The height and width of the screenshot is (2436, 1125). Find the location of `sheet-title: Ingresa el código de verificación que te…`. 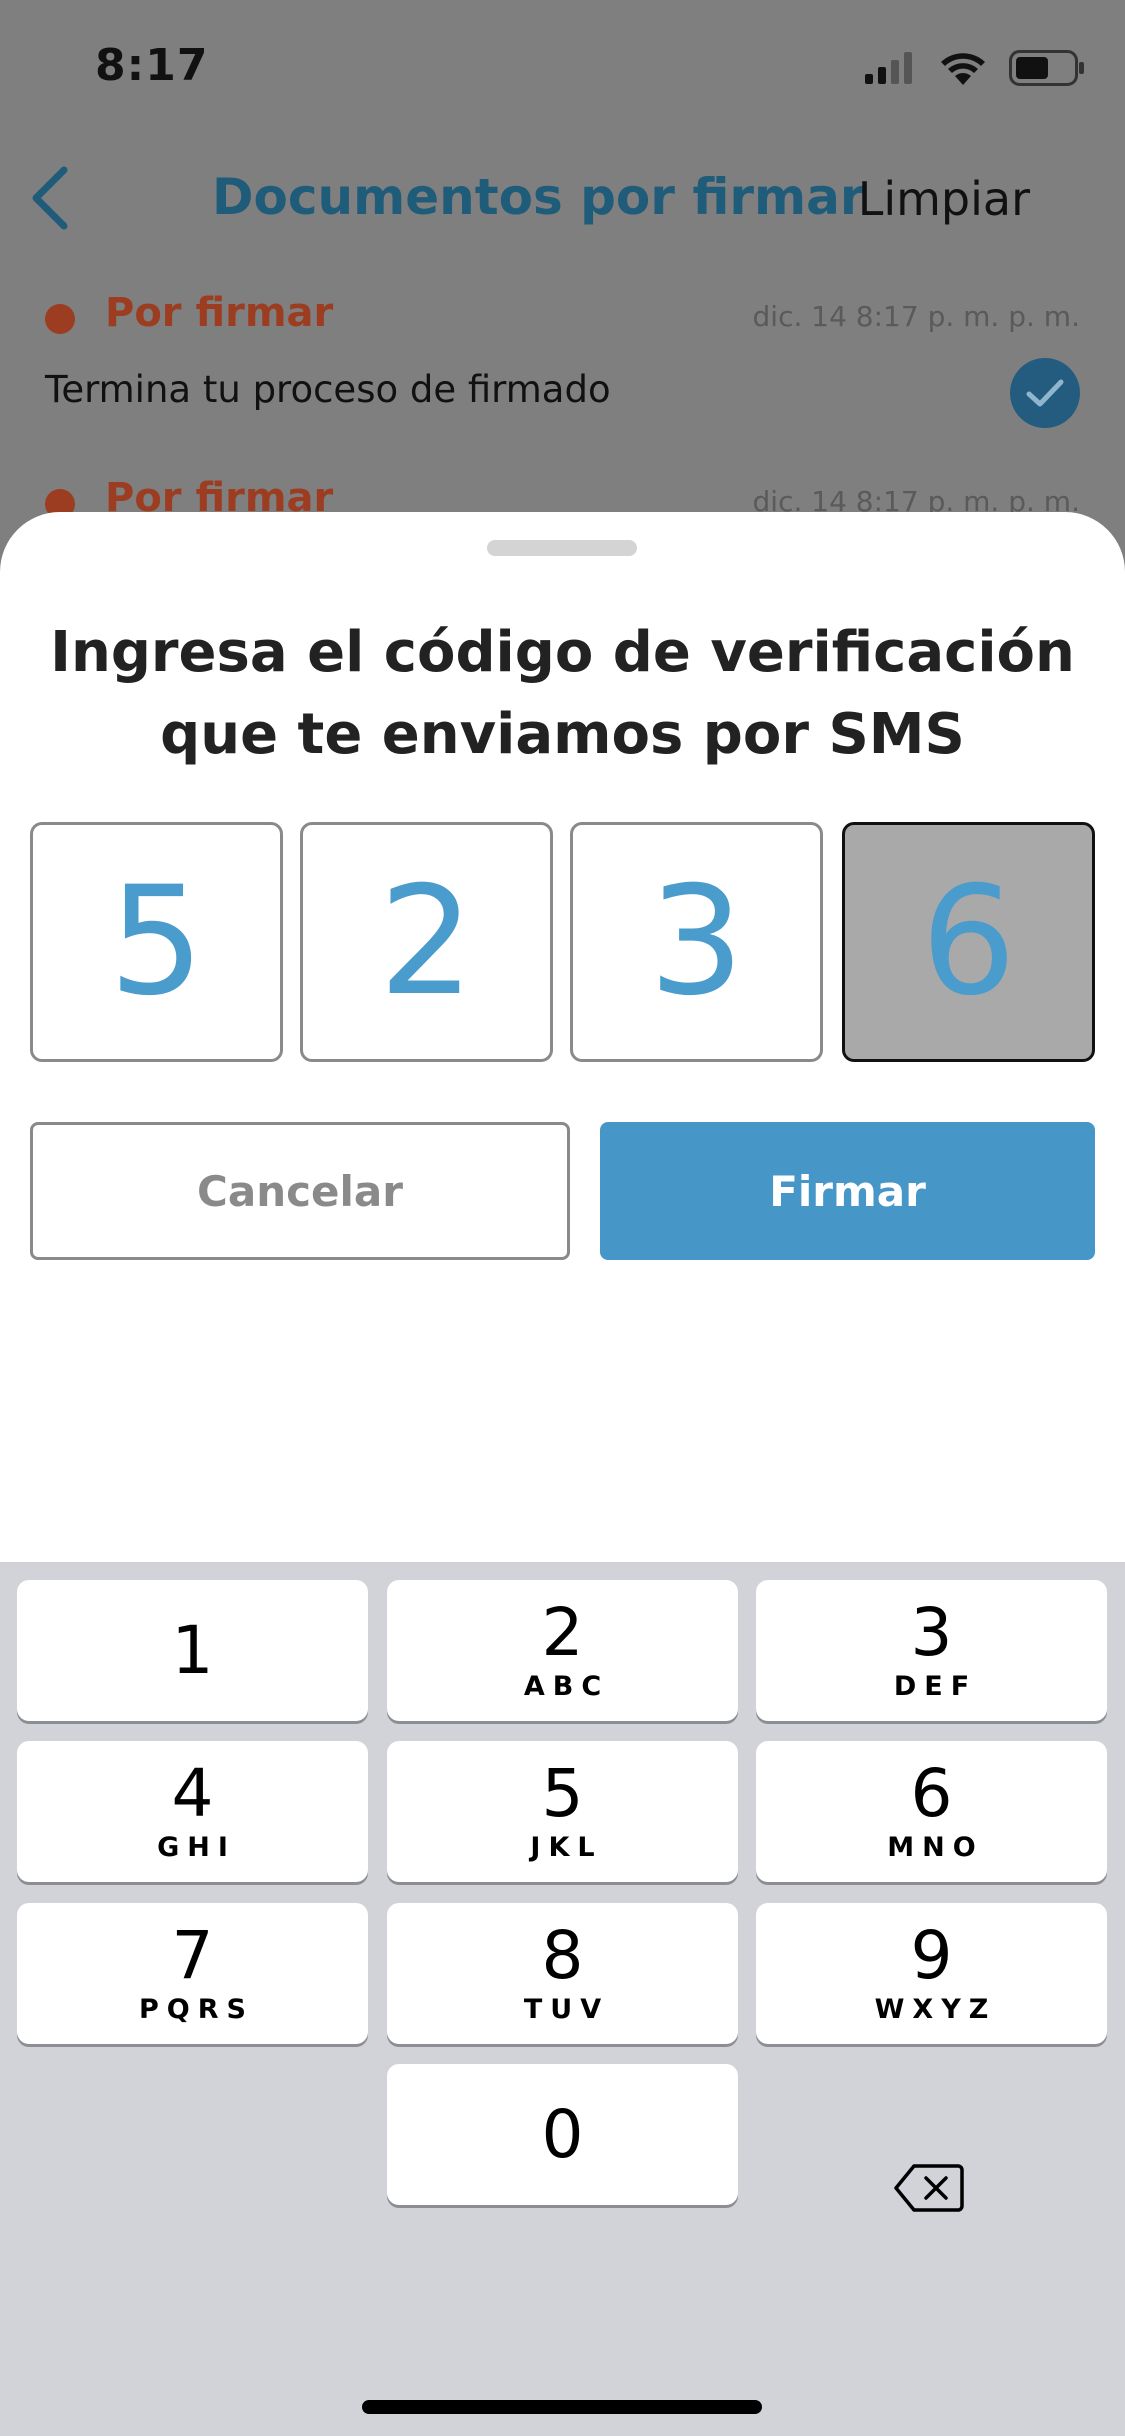

sheet-title: Ingresa el código de verificación que te… is located at coordinates (562, 693).